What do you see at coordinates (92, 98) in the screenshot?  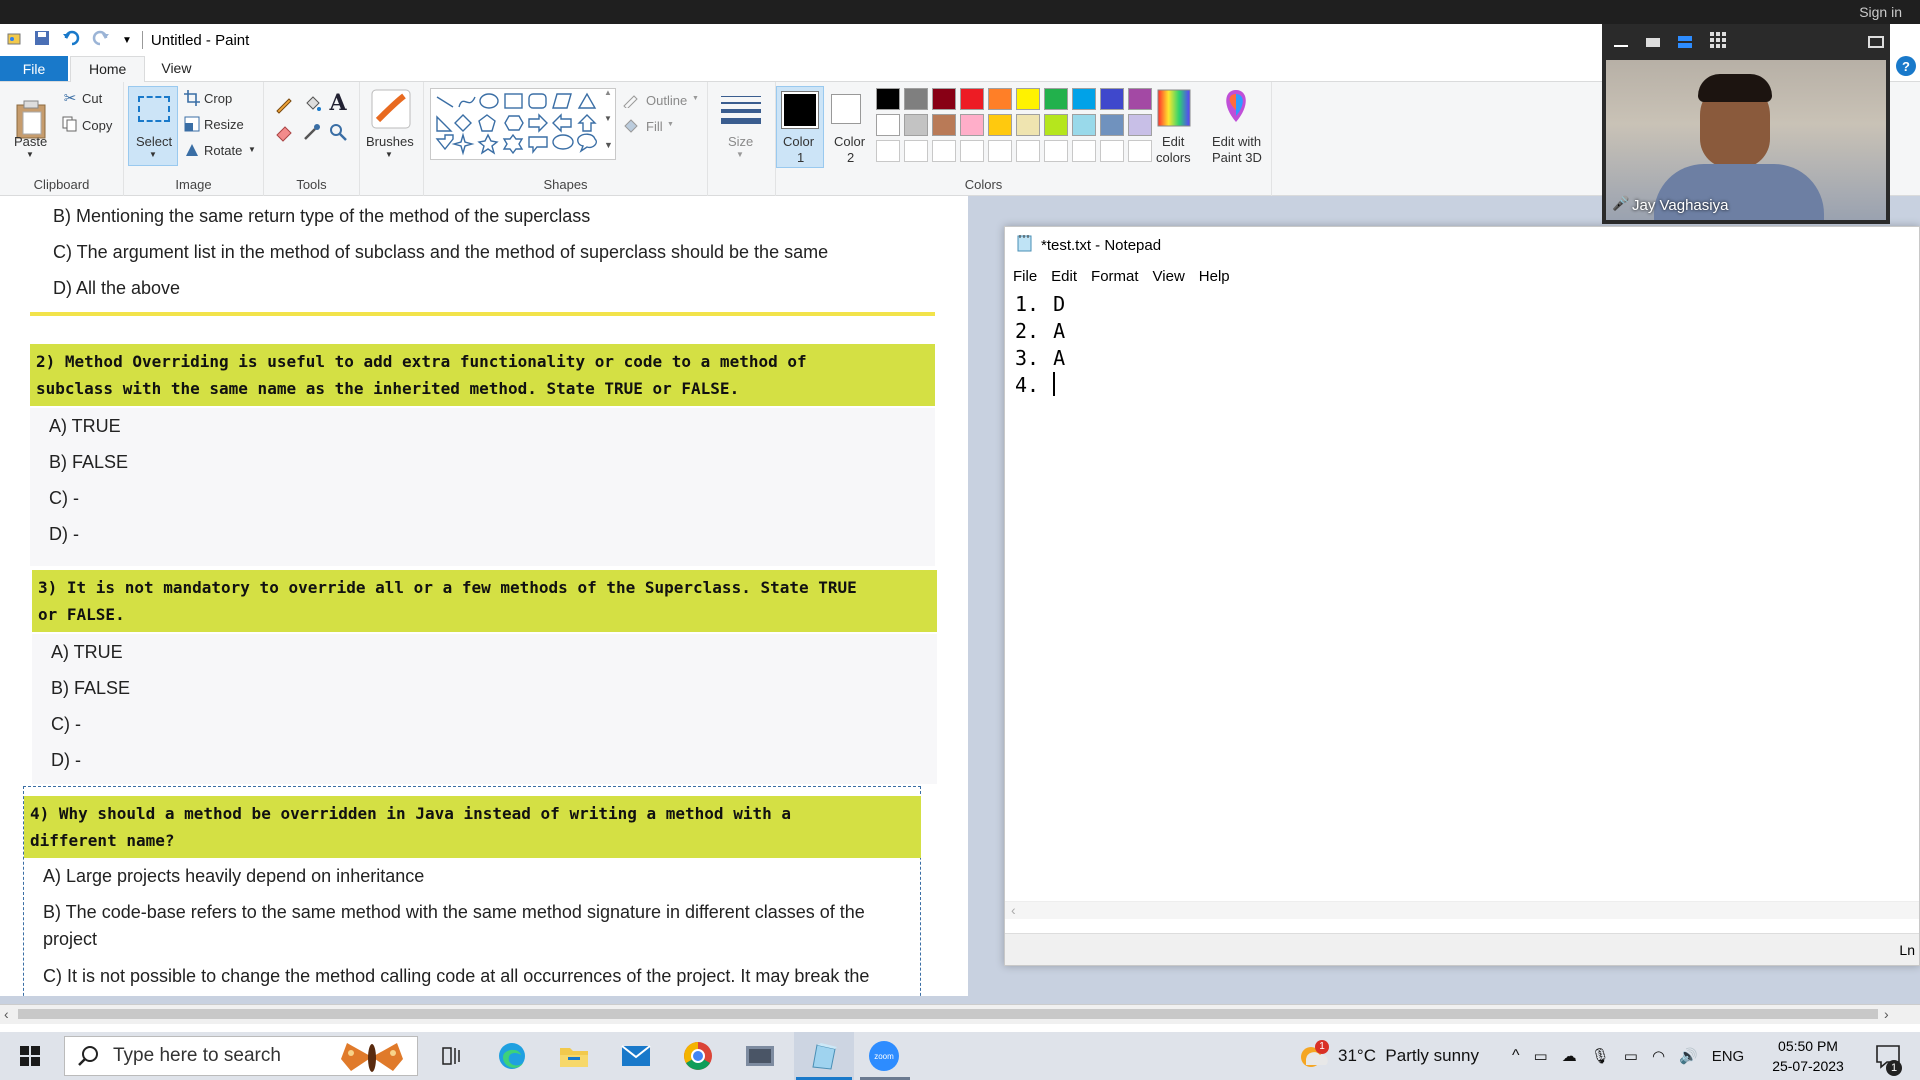 I see `cut-button: Cut` at bounding box center [92, 98].